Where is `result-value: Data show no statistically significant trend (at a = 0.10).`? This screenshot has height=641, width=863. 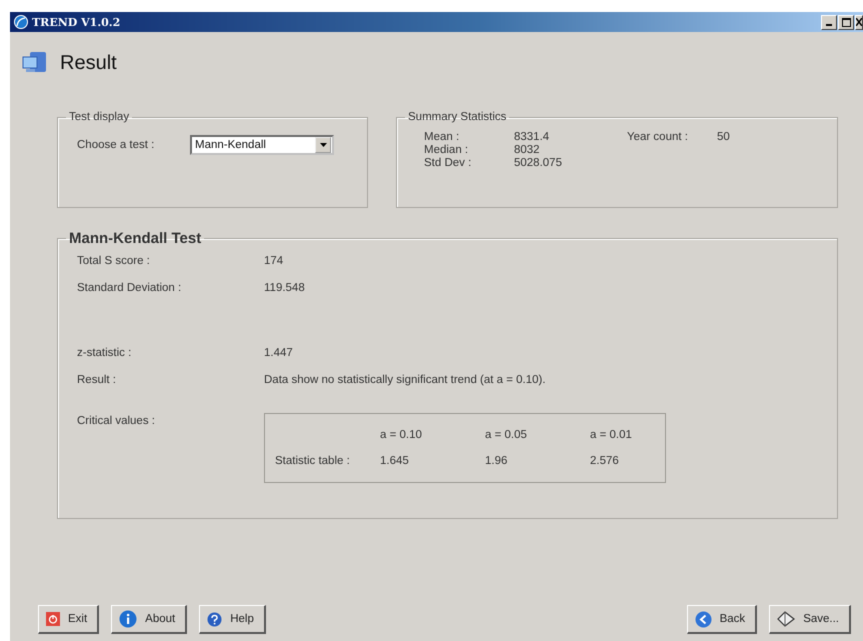 result-value: Data show no statistically significant trend (at a = 0.10). is located at coordinates (405, 380).